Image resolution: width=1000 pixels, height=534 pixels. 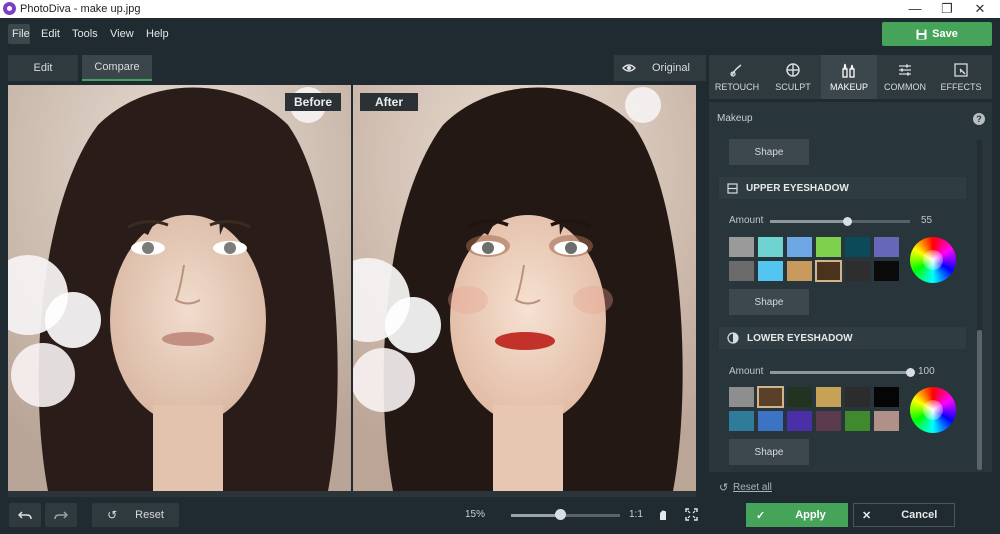 I want to click on tab-effects: EFFECTS, so click(x=961, y=77).